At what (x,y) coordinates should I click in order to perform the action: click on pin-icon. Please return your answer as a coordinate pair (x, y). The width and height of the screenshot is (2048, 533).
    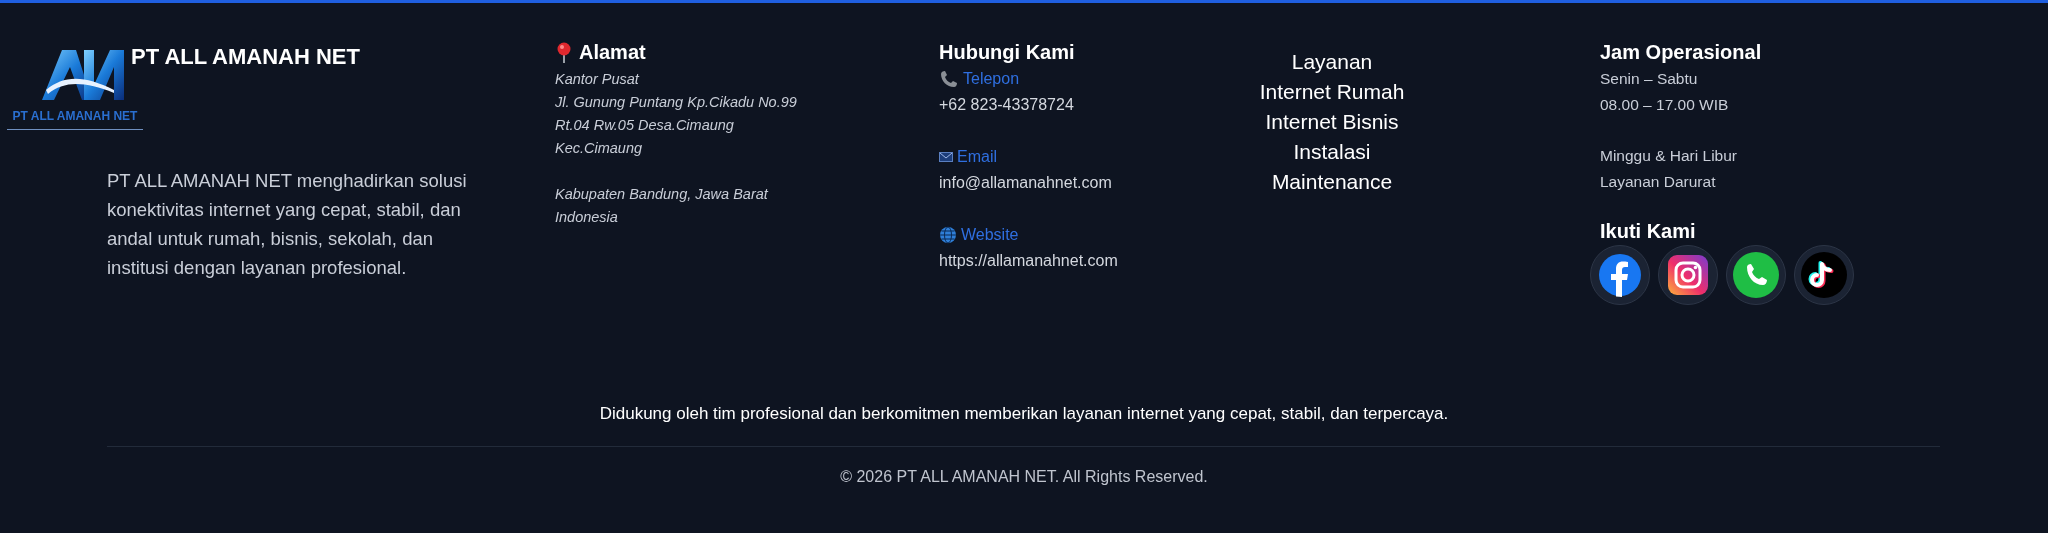
    Looking at the image, I should click on (564, 52).